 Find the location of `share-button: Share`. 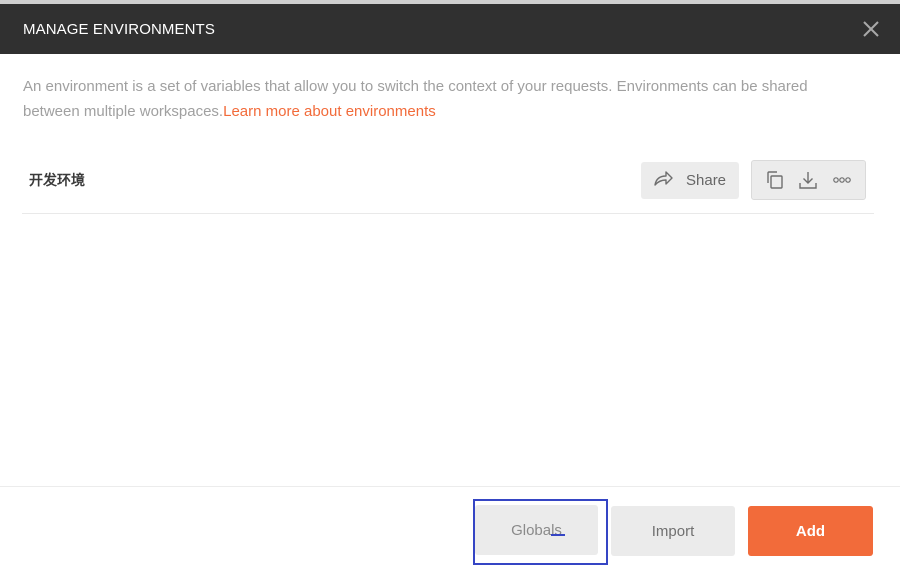

share-button: Share is located at coordinates (690, 180).